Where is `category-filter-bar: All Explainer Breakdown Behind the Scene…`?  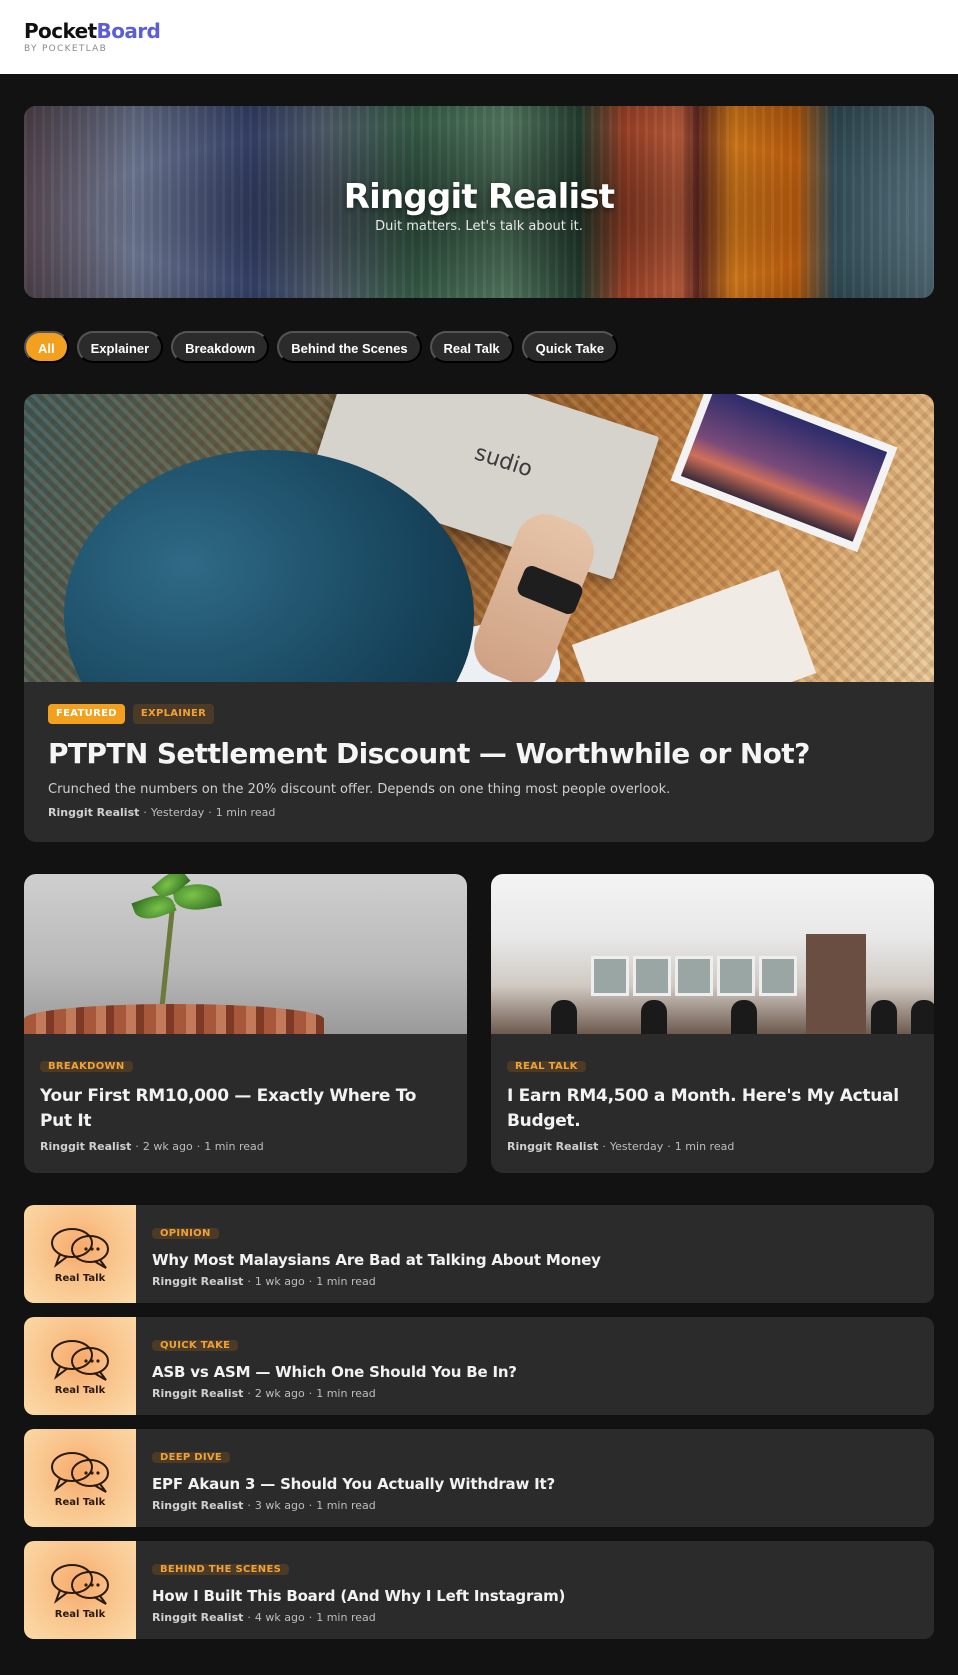
category-filter-bar: All Explainer Breakdown Behind the Scene… is located at coordinates (479, 347).